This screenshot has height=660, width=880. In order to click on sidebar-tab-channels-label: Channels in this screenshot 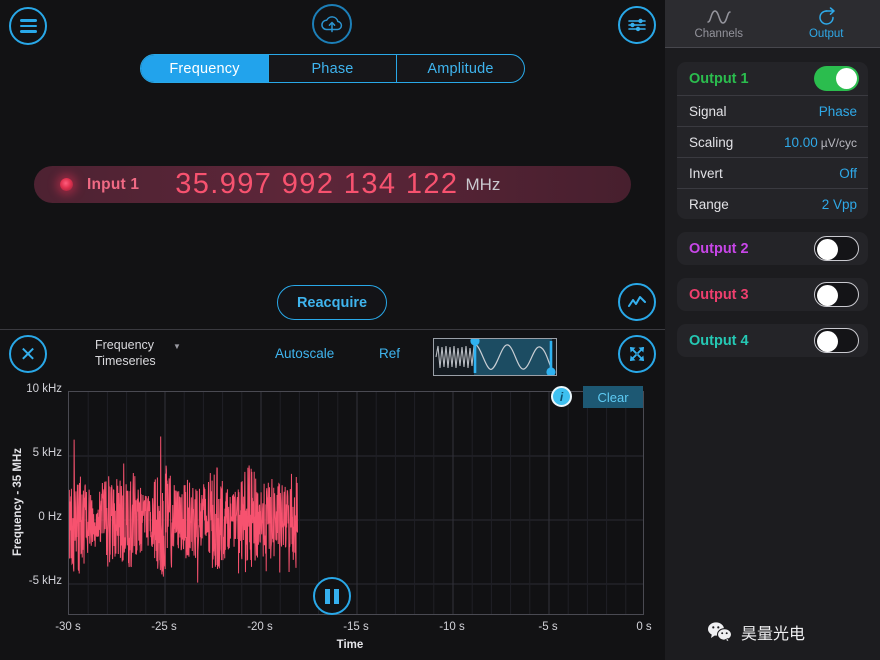, I will do `click(719, 34)`.